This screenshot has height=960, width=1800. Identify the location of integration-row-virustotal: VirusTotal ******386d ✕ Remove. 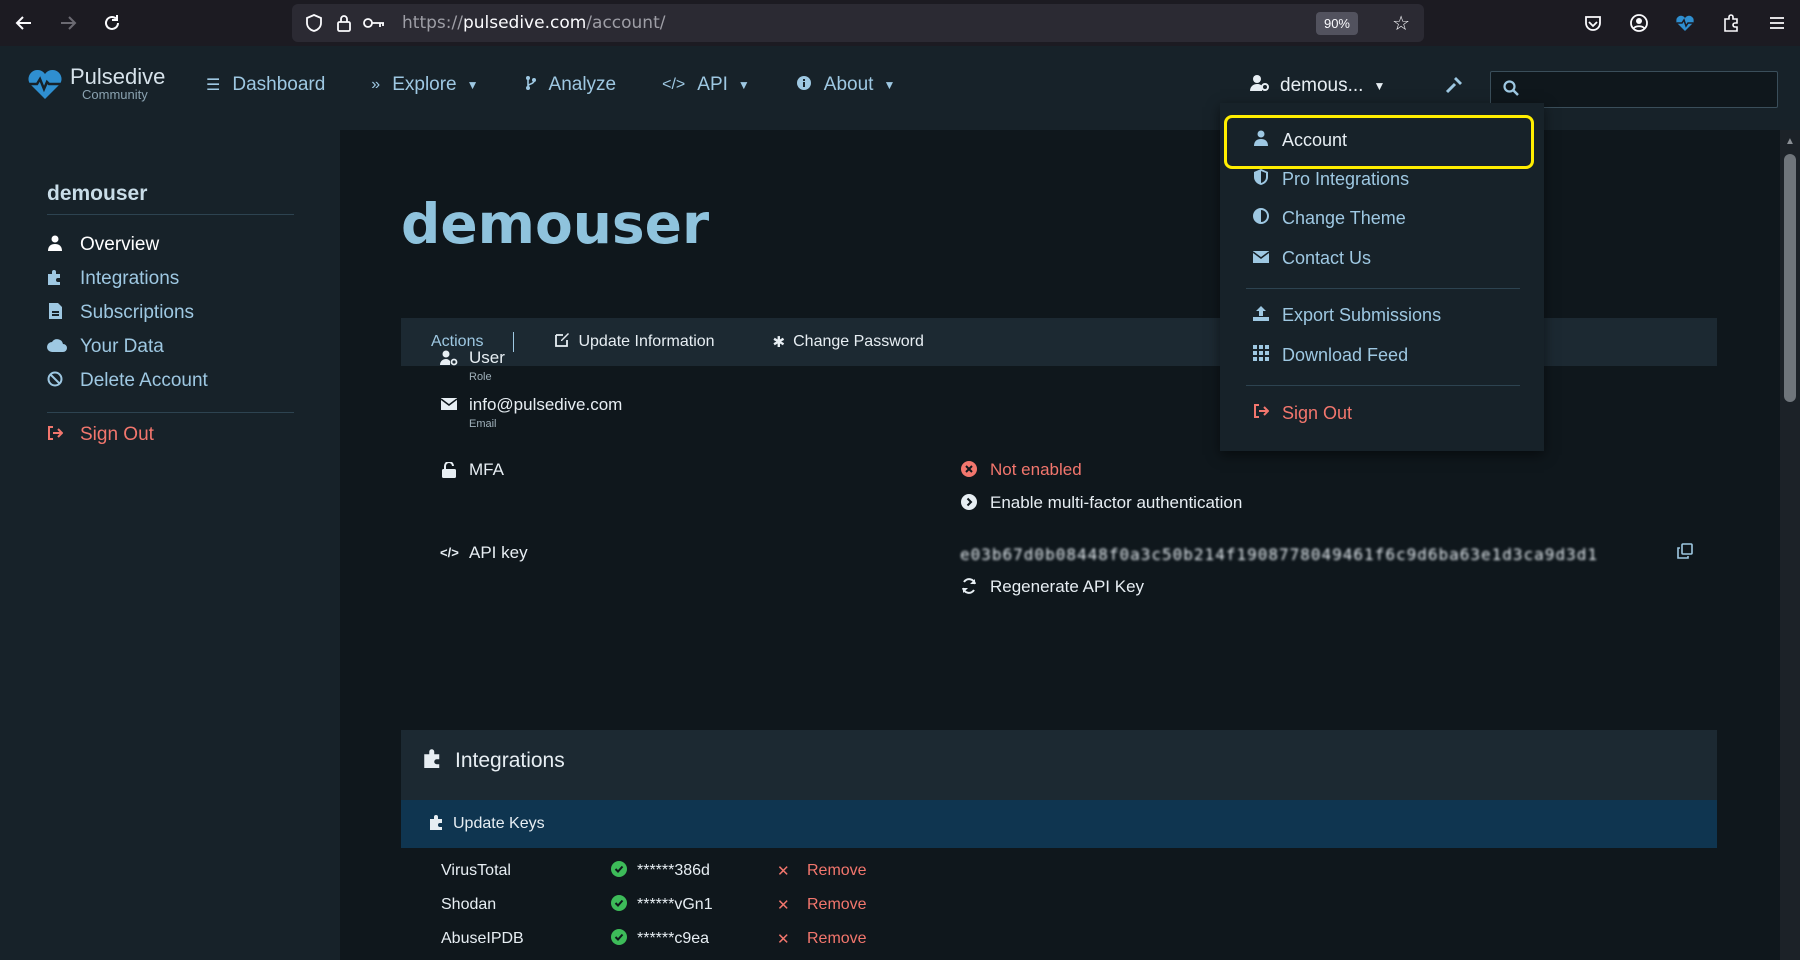
(1041, 871).